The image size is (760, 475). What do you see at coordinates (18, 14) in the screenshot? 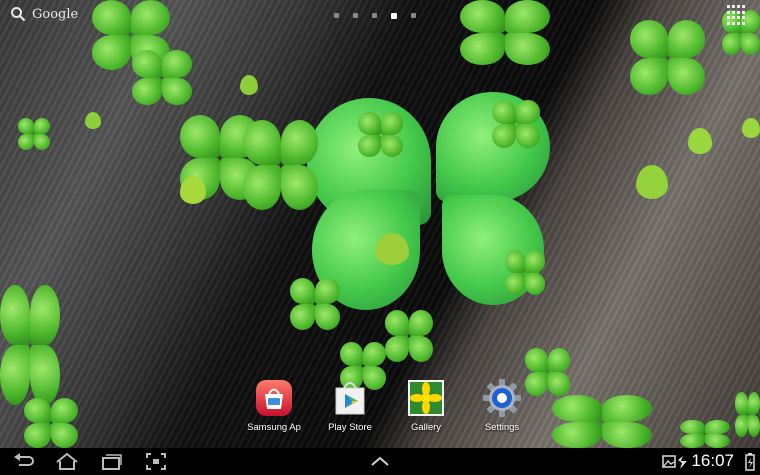
I see `search-icon` at bounding box center [18, 14].